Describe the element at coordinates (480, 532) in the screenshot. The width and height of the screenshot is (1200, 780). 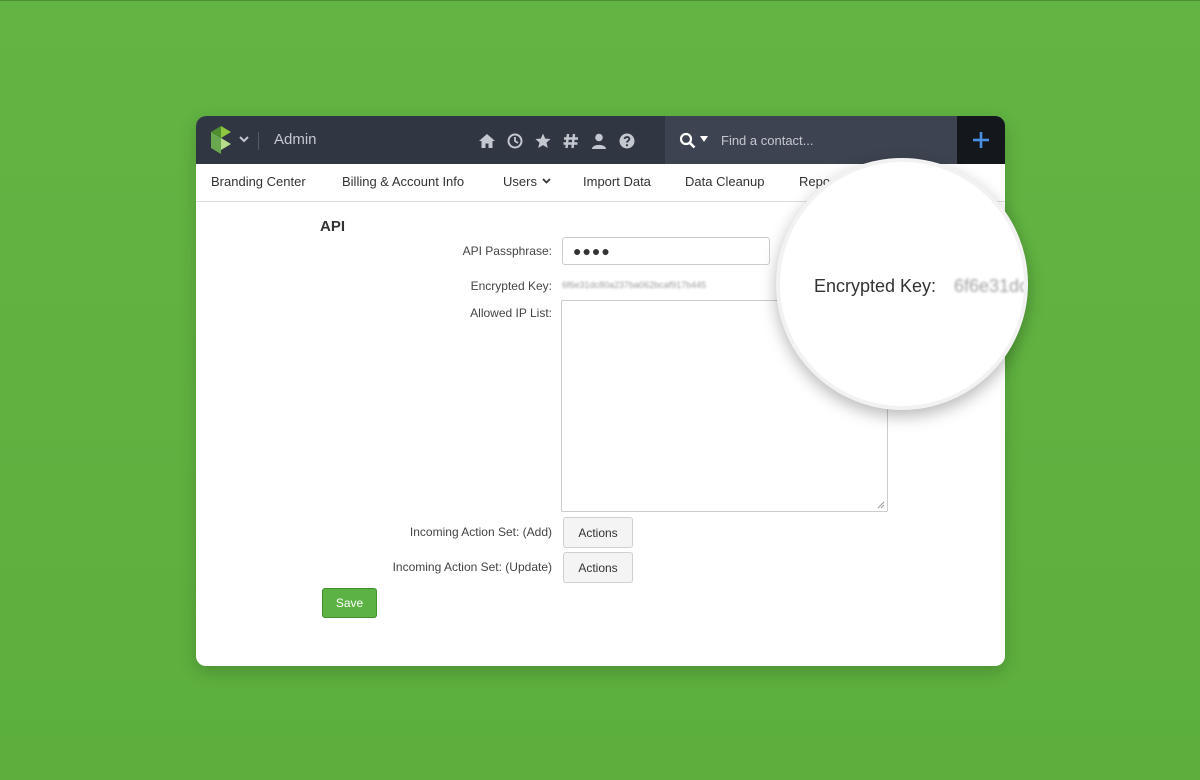
I see `incoming-action-set-add-label: Incoming Action Set: (Add)` at that location.